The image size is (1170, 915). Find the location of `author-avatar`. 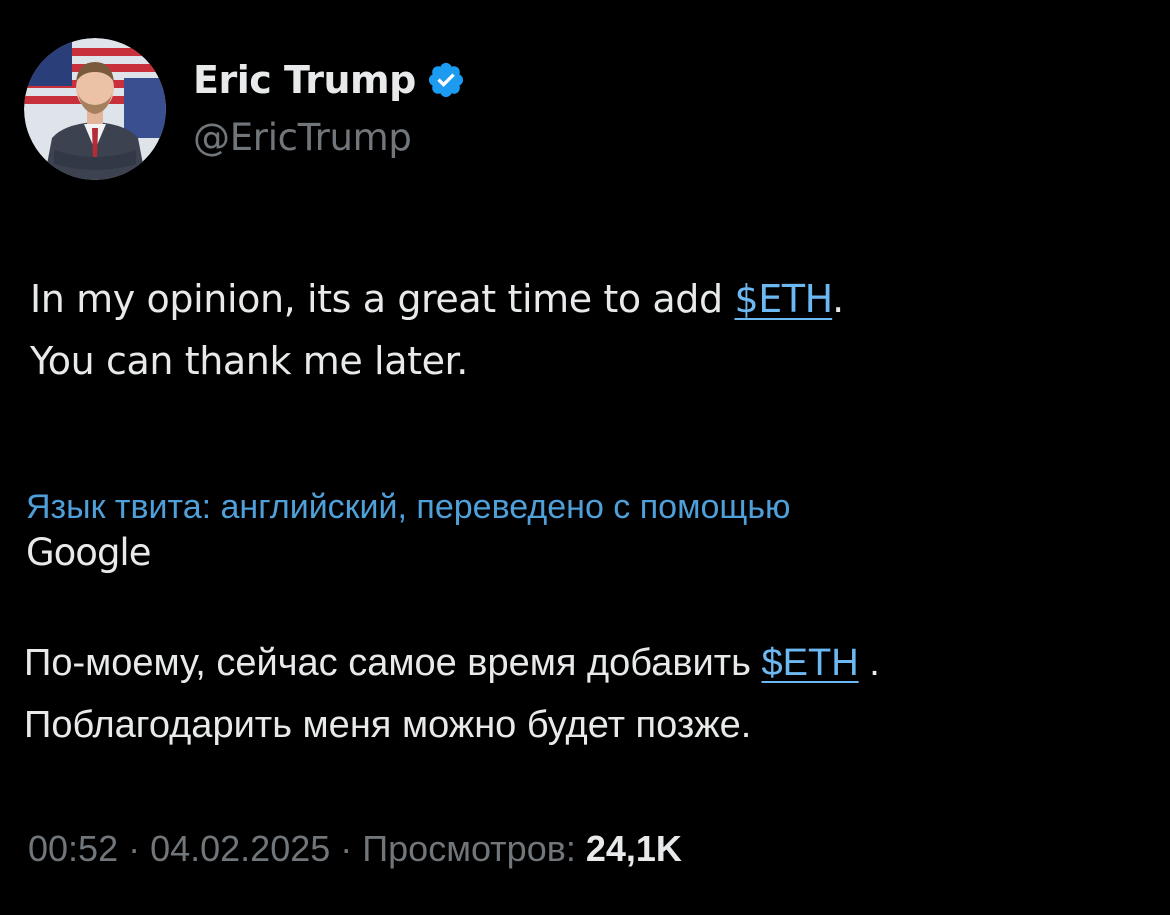

author-avatar is located at coordinates (95, 109).